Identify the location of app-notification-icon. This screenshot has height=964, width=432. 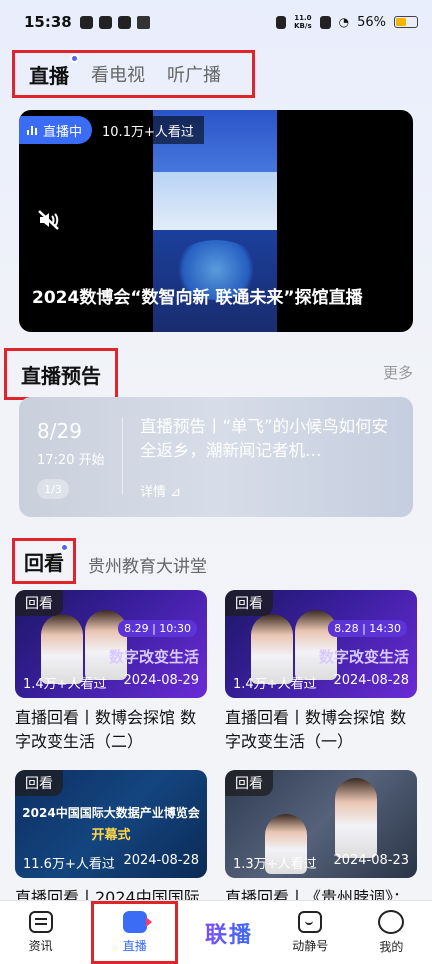
(86, 22).